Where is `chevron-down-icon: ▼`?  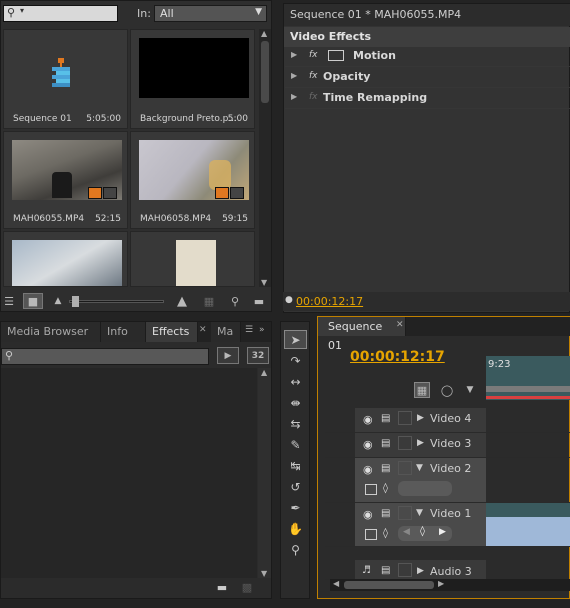
chevron-down-icon: ▼ is located at coordinates (258, 12).